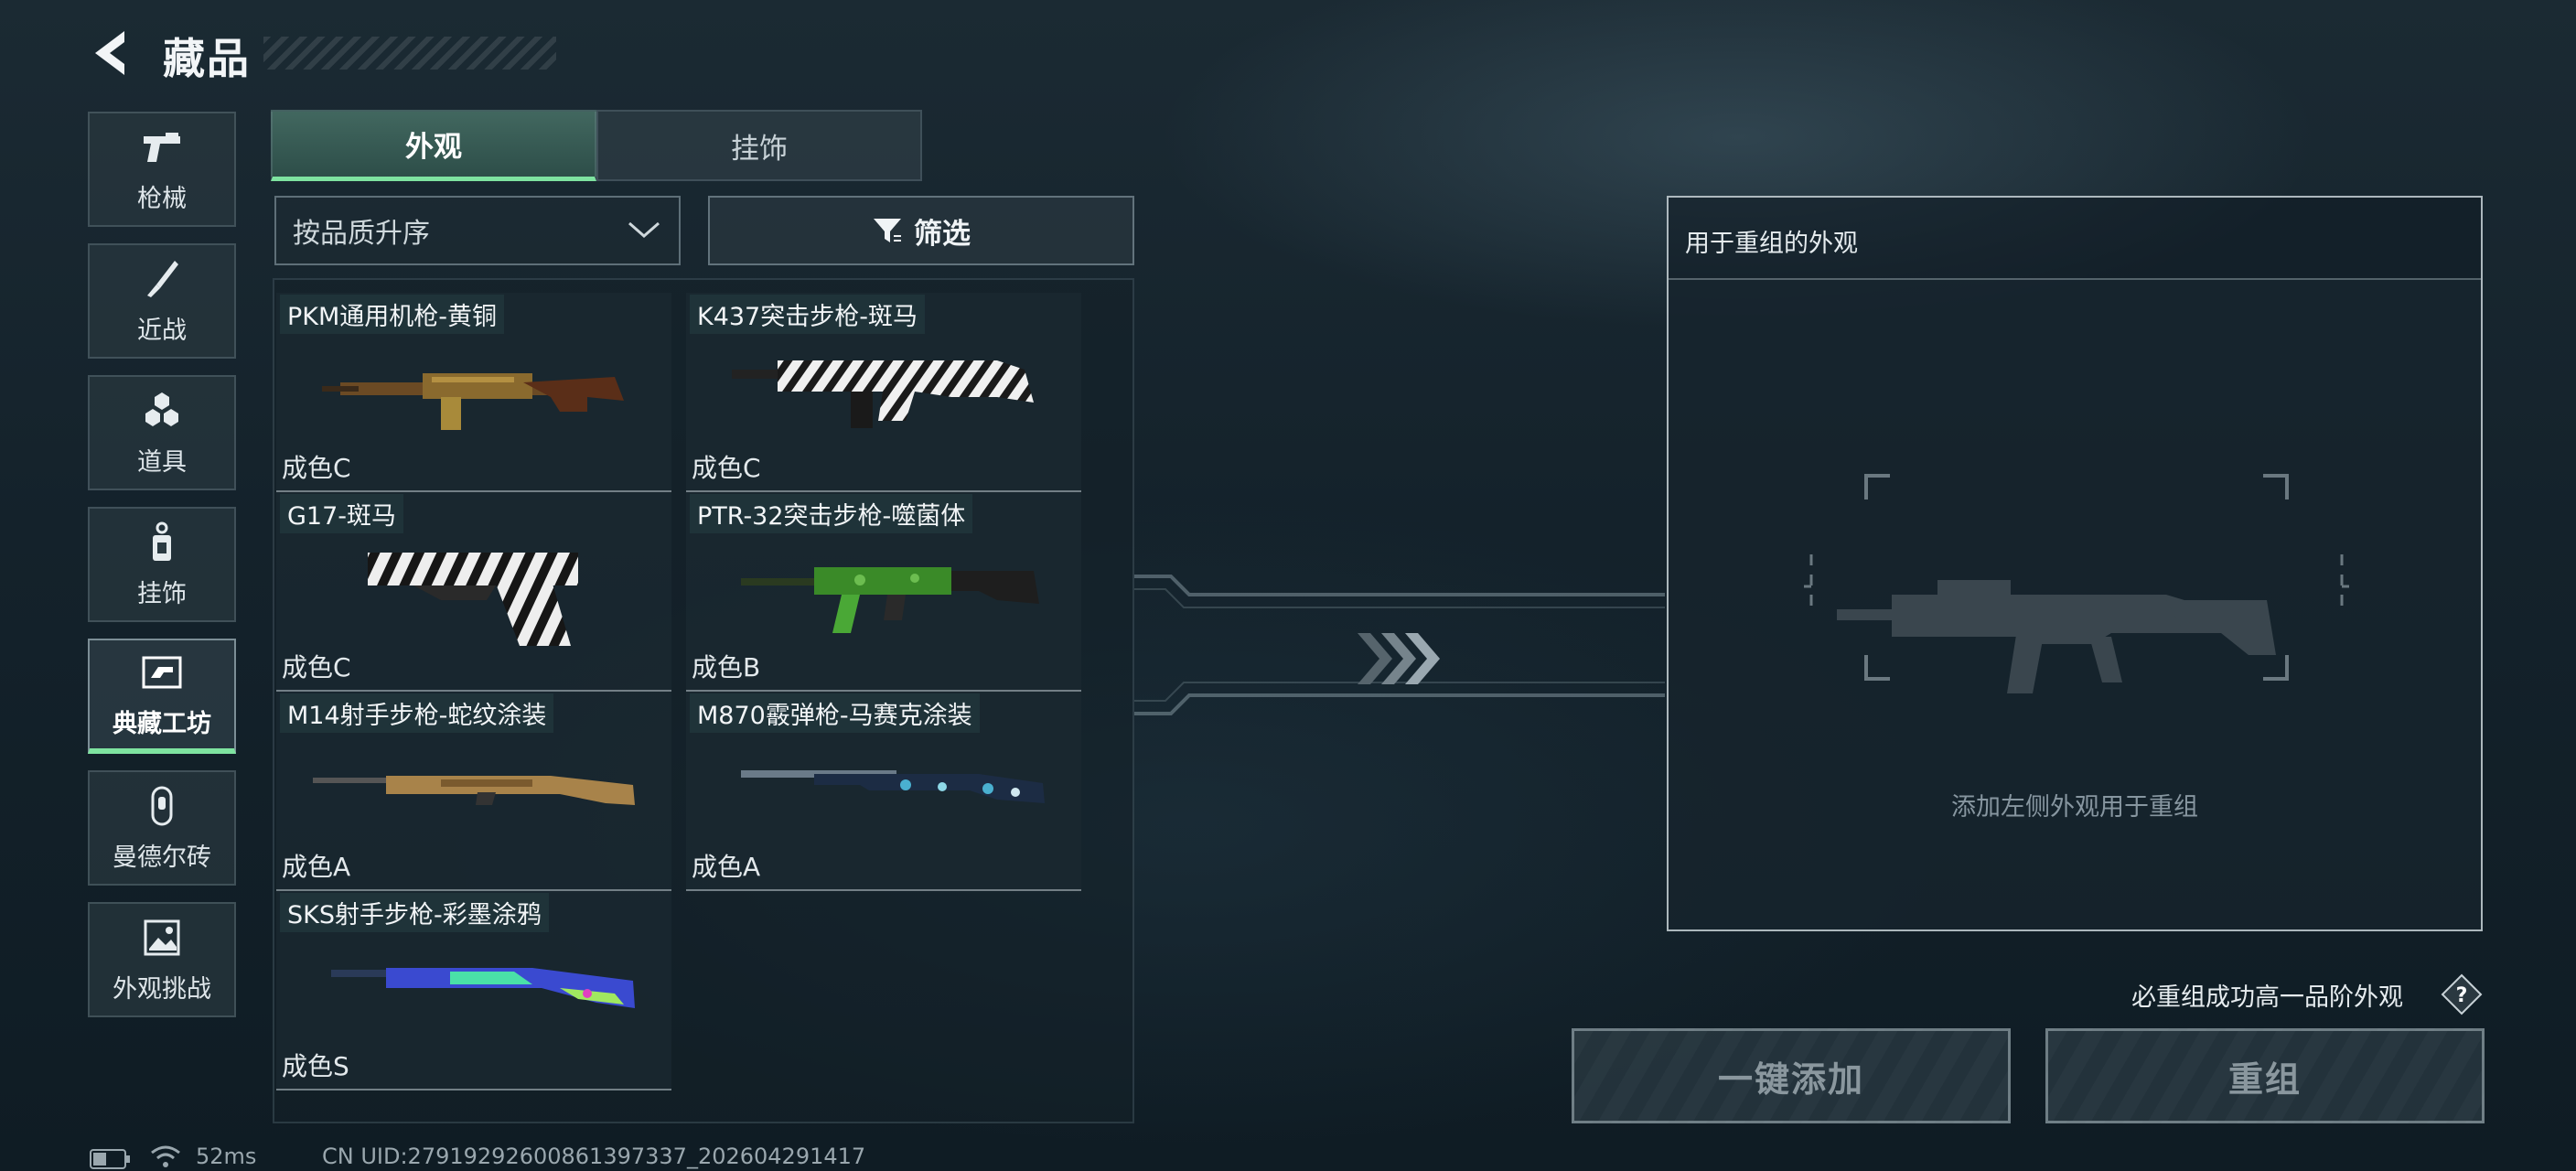 This screenshot has width=2576, height=1171. I want to click on filter-icon, so click(887, 230).